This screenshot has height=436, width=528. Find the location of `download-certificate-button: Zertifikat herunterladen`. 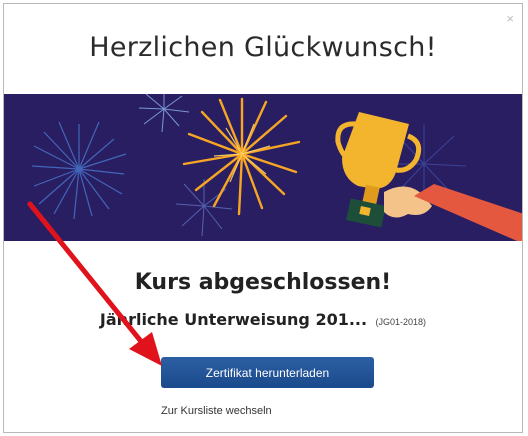

download-certificate-button: Zertifikat herunterladen is located at coordinates (267, 372).